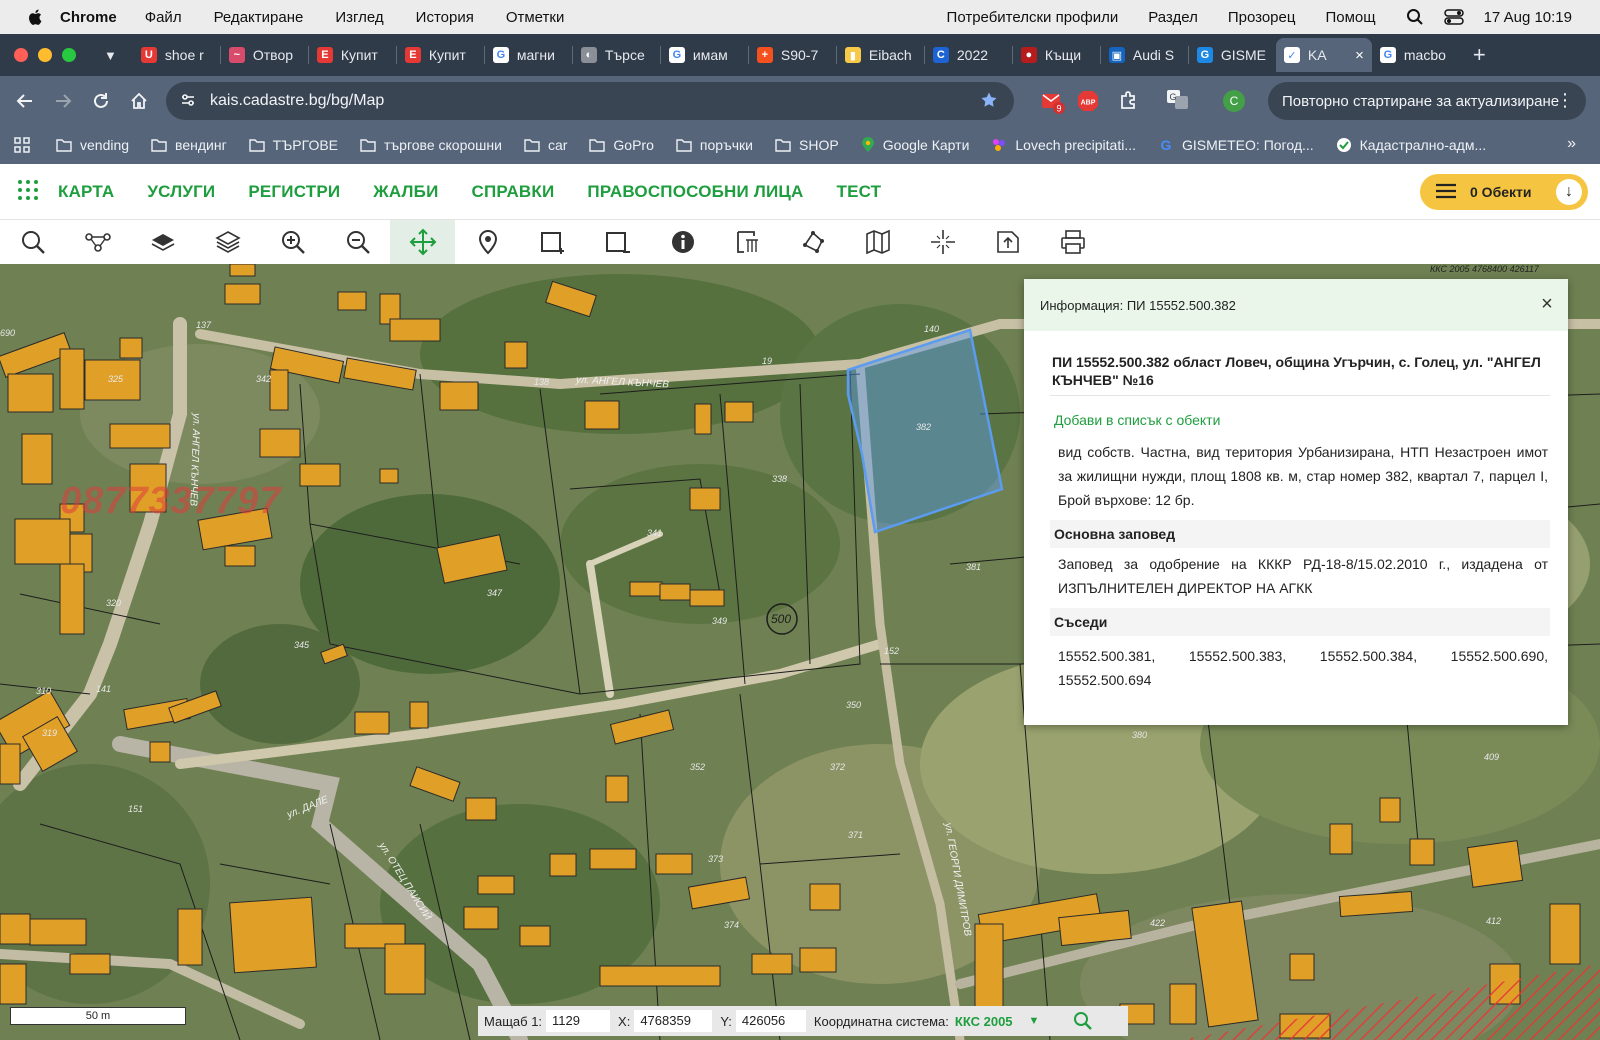 The image size is (1600, 1040). Describe the element at coordinates (1302, 420) in the screenshot. I see `add-to-objects-link: Добави в списък с обекти` at that location.